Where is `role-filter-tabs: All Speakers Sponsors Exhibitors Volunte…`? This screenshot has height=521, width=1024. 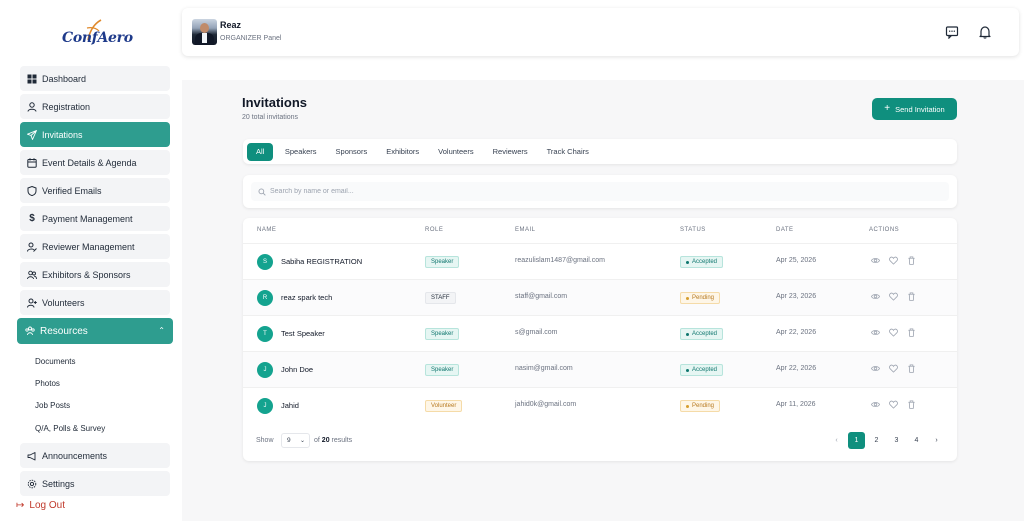 role-filter-tabs: All Speakers Sponsors Exhibitors Volunte… is located at coordinates (600, 151).